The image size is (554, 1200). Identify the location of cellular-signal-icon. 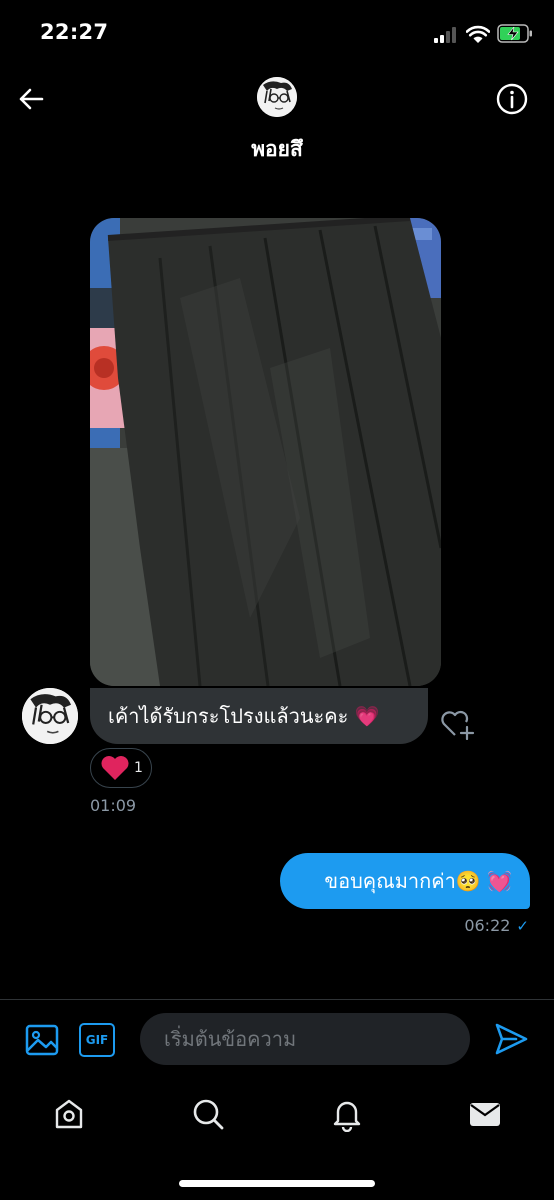
(447, 35).